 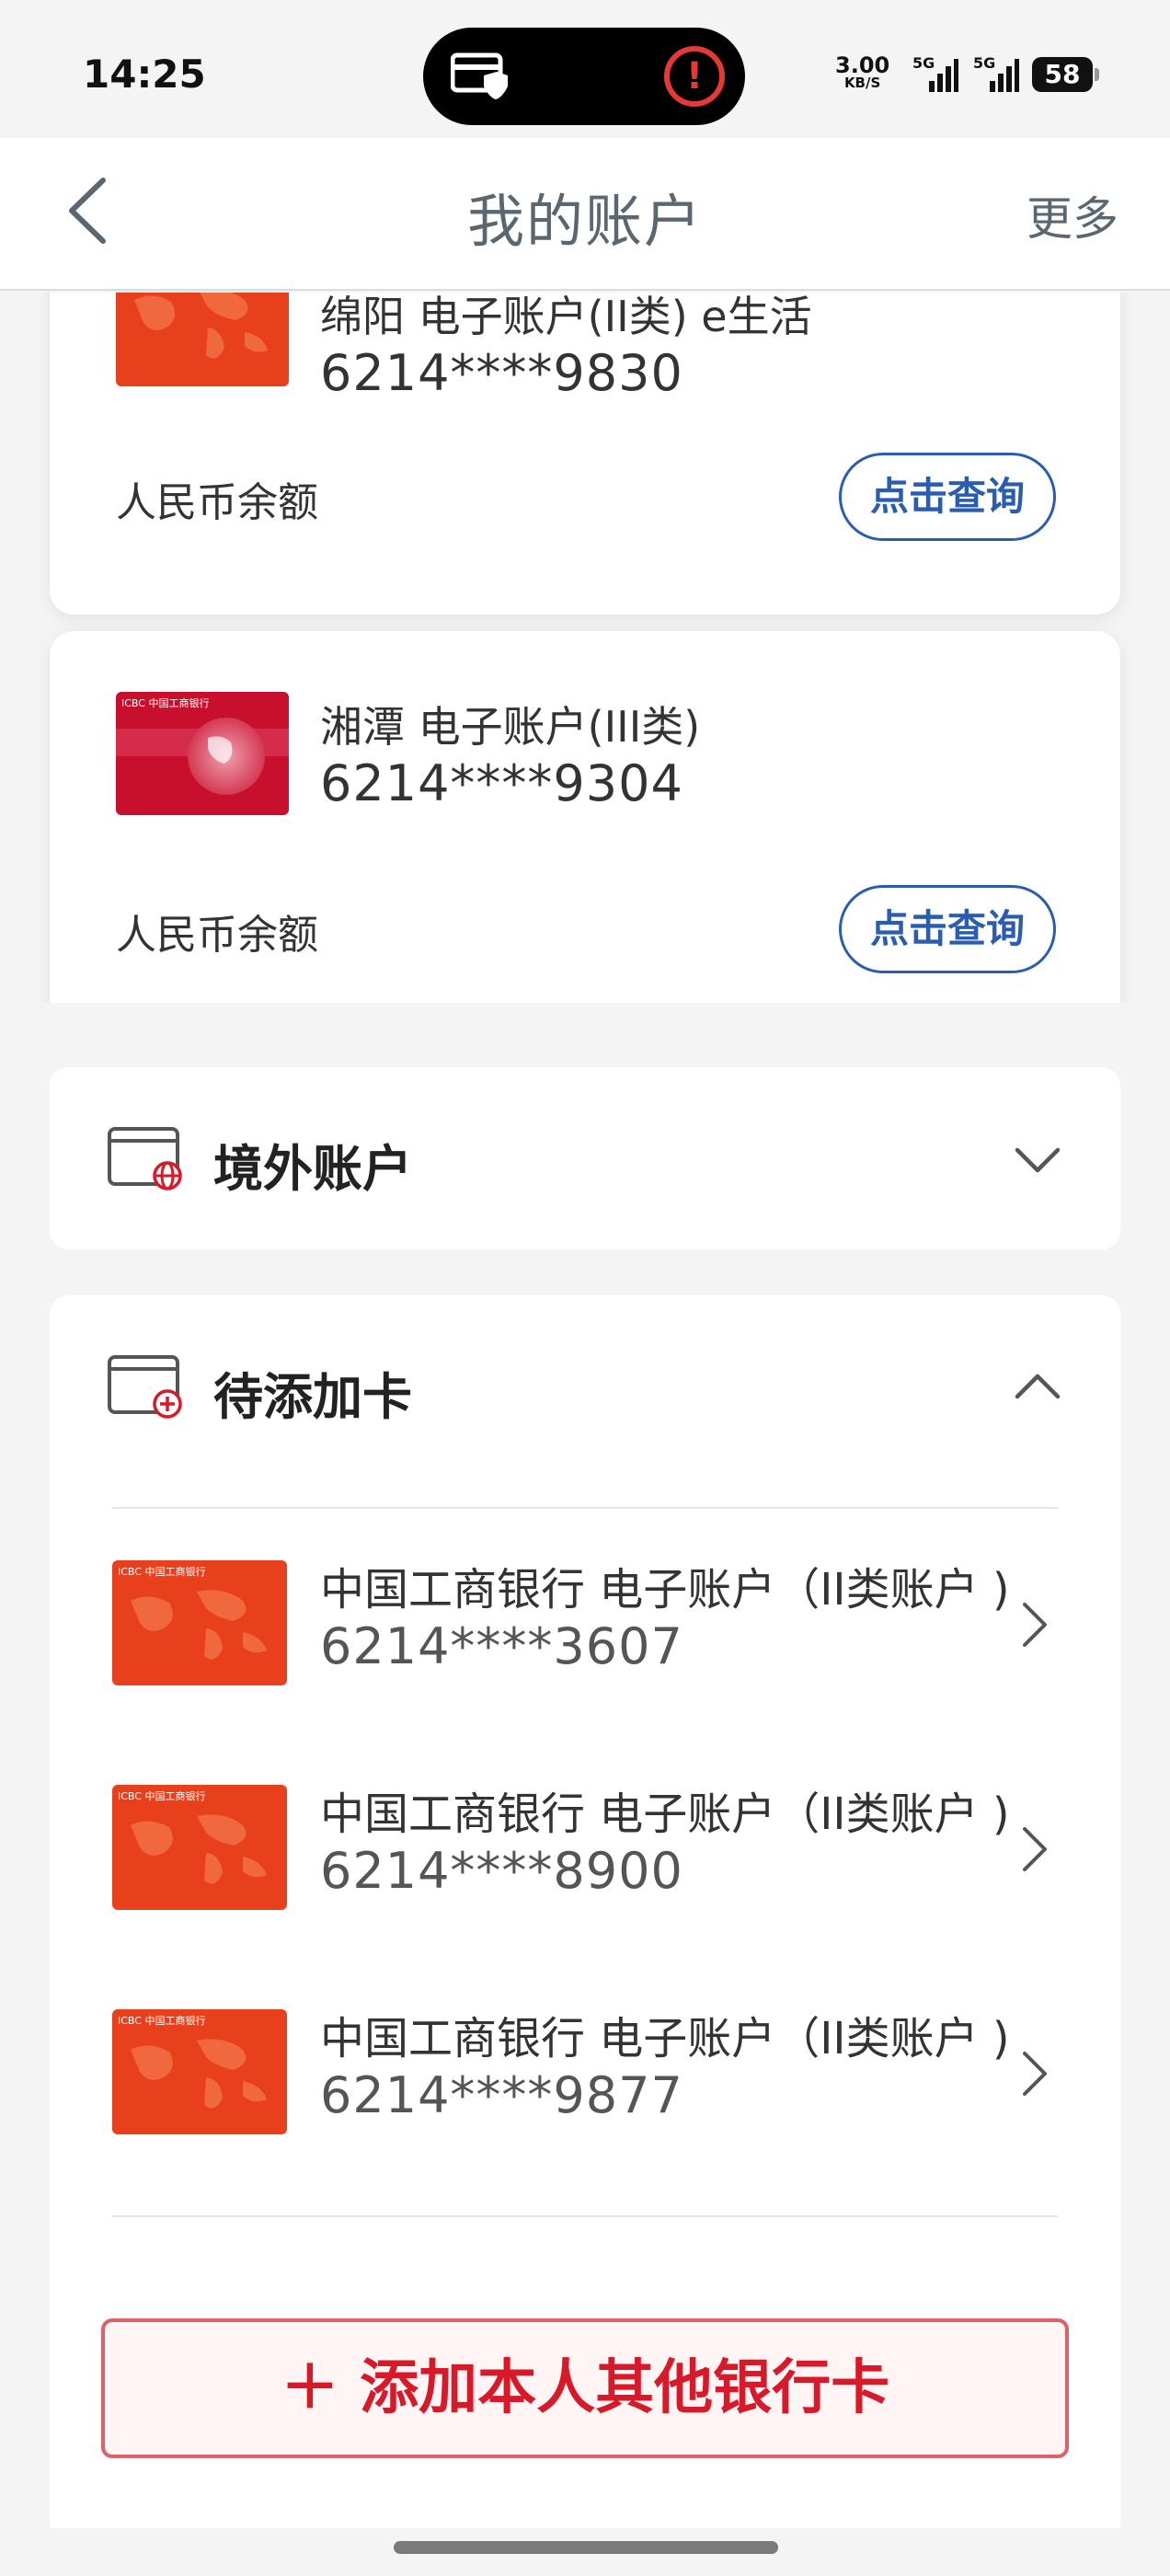 I want to click on status-time: 14:25, so click(x=144, y=74).